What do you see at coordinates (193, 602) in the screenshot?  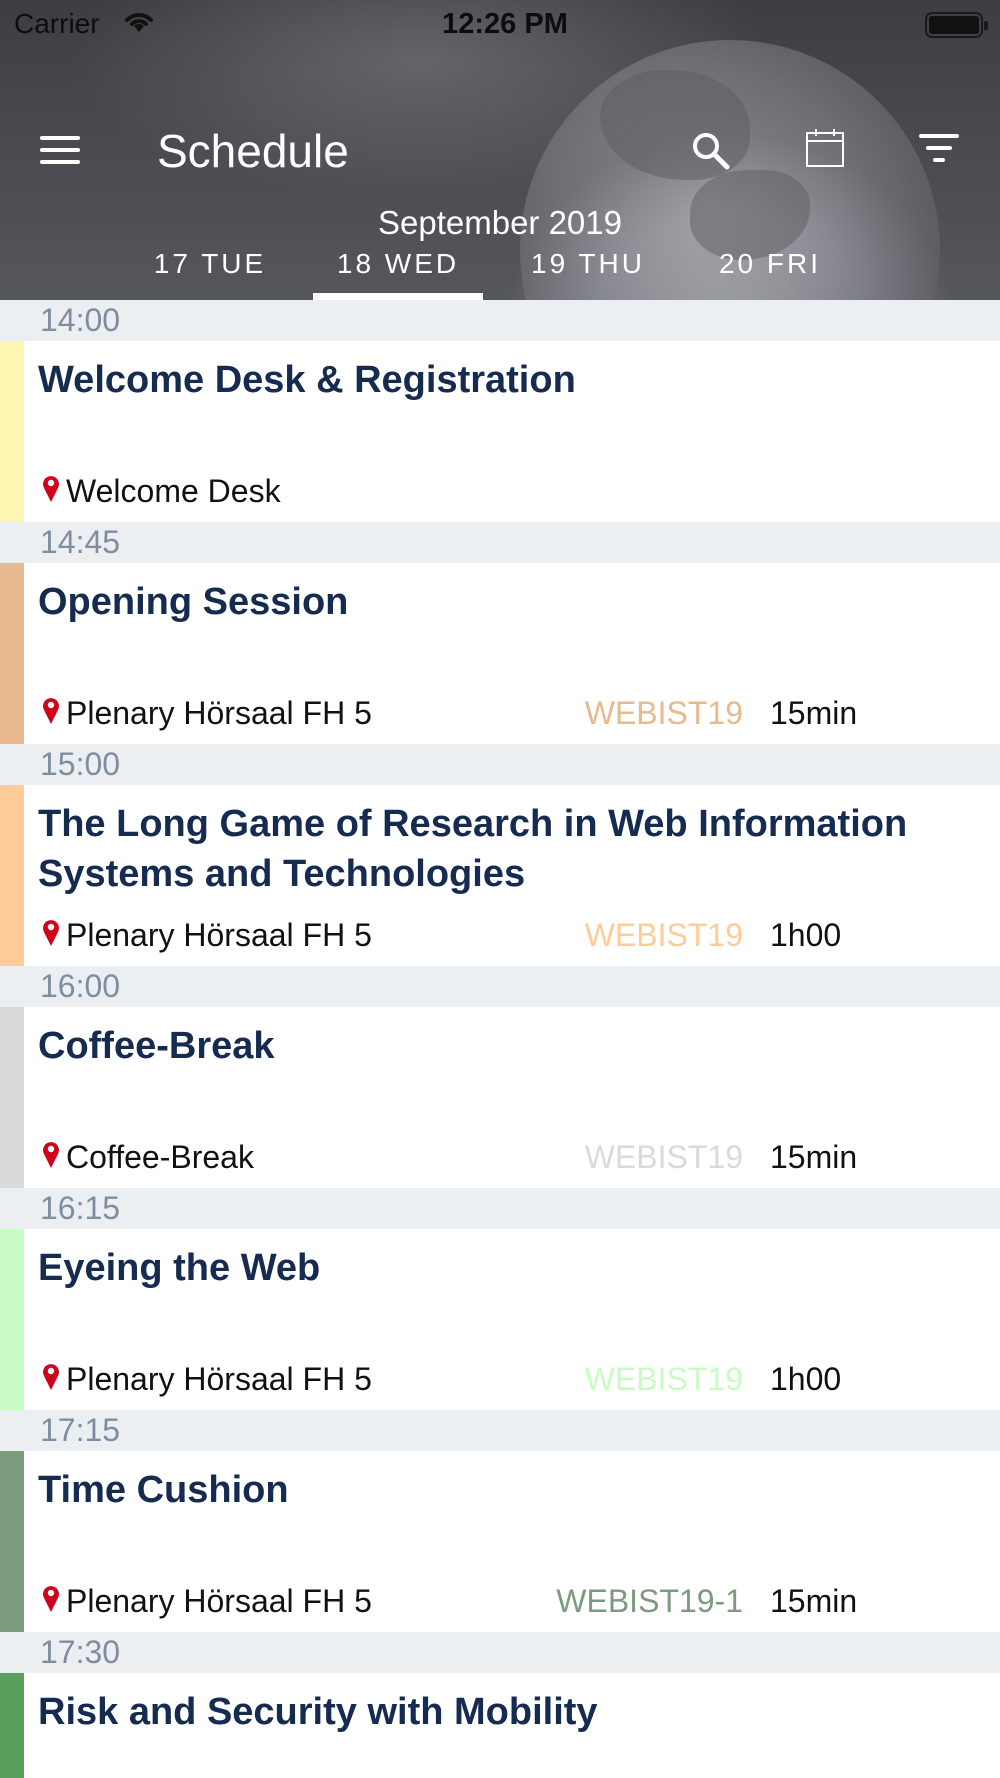 I see `session-title: Opening Session` at bounding box center [193, 602].